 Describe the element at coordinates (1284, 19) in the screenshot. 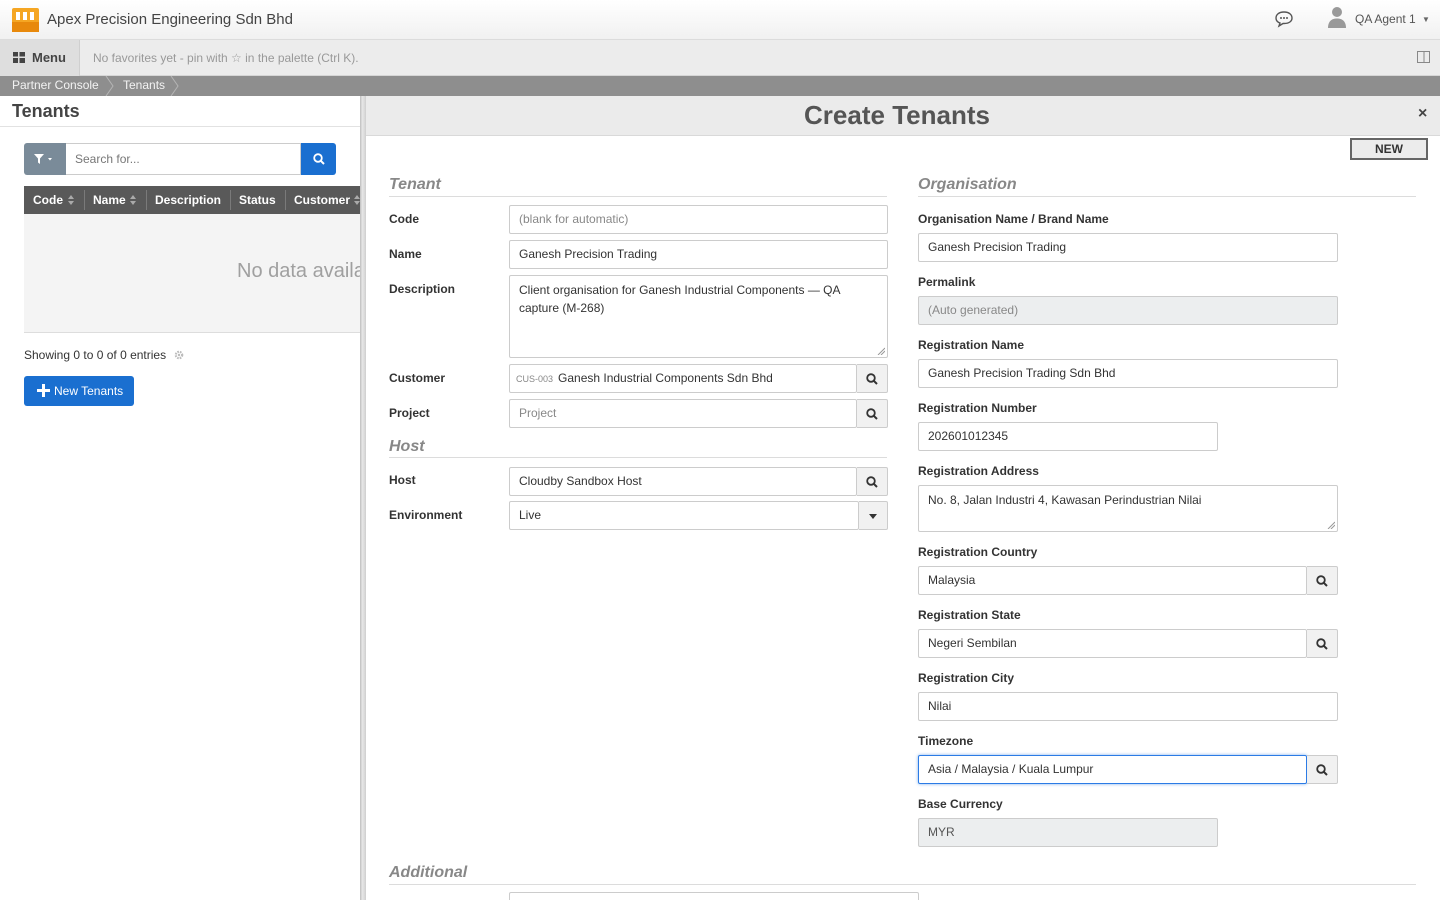

I see `chat-icon` at that location.